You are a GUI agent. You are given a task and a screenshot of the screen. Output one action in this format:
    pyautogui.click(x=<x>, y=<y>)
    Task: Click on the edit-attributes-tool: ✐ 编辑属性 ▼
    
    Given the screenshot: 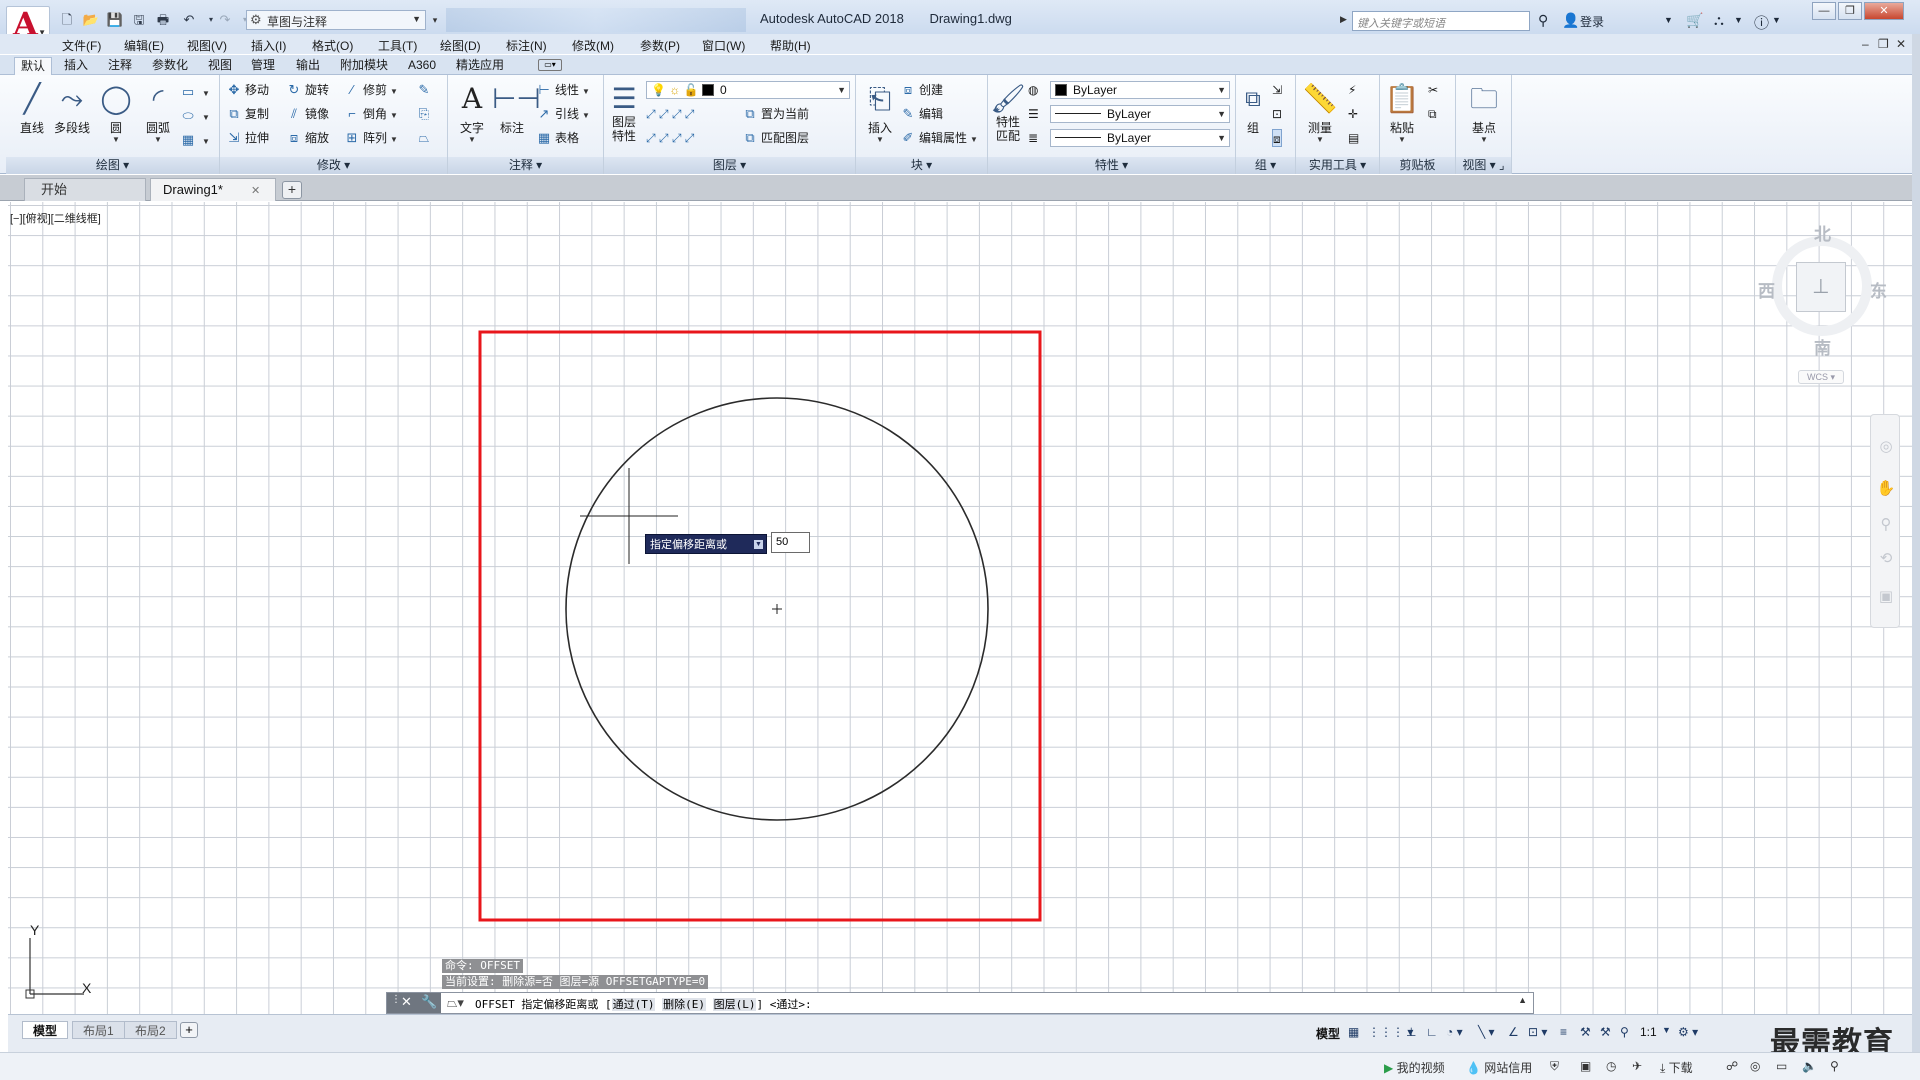 What is the action you would take?
    pyautogui.click(x=939, y=138)
    